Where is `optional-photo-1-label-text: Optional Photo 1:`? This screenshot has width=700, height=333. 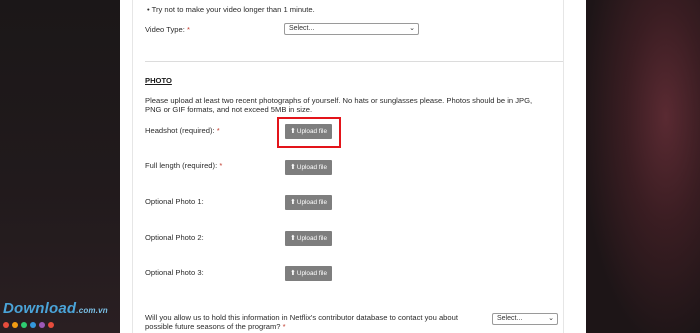 optional-photo-1-label-text: Optional Photo 1: is located at coordinates (174, 201).